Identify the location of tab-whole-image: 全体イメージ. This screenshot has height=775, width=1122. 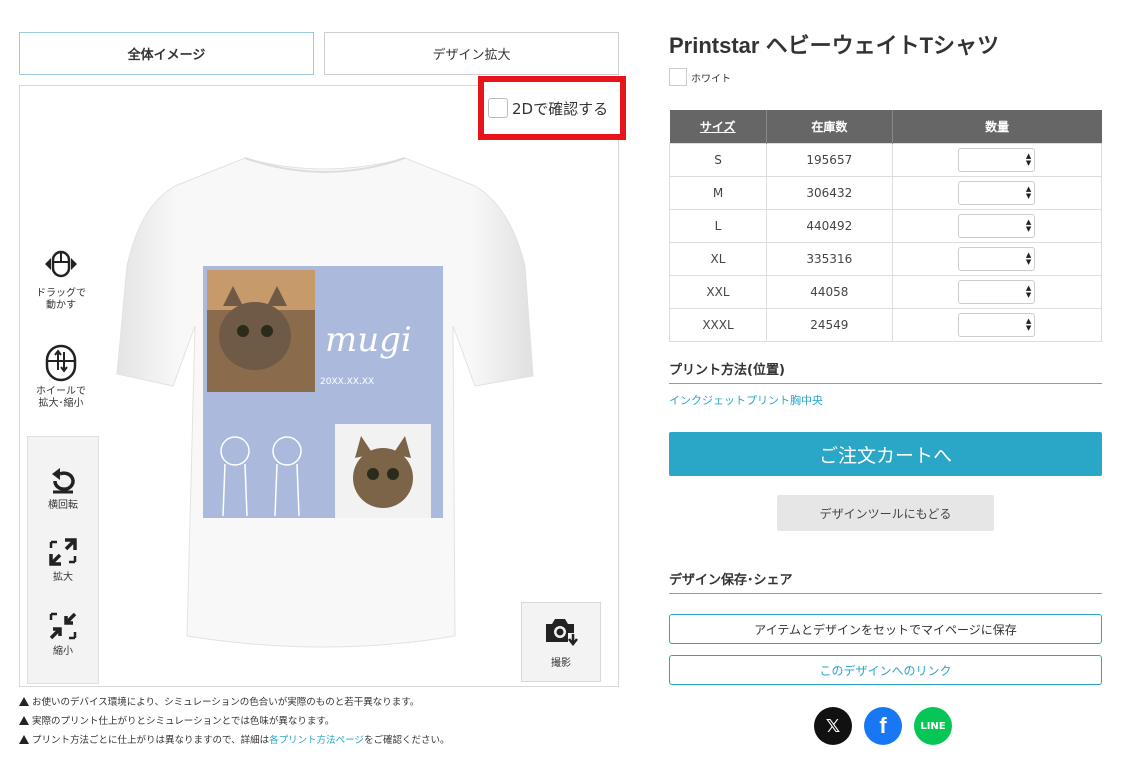
(166, 53).